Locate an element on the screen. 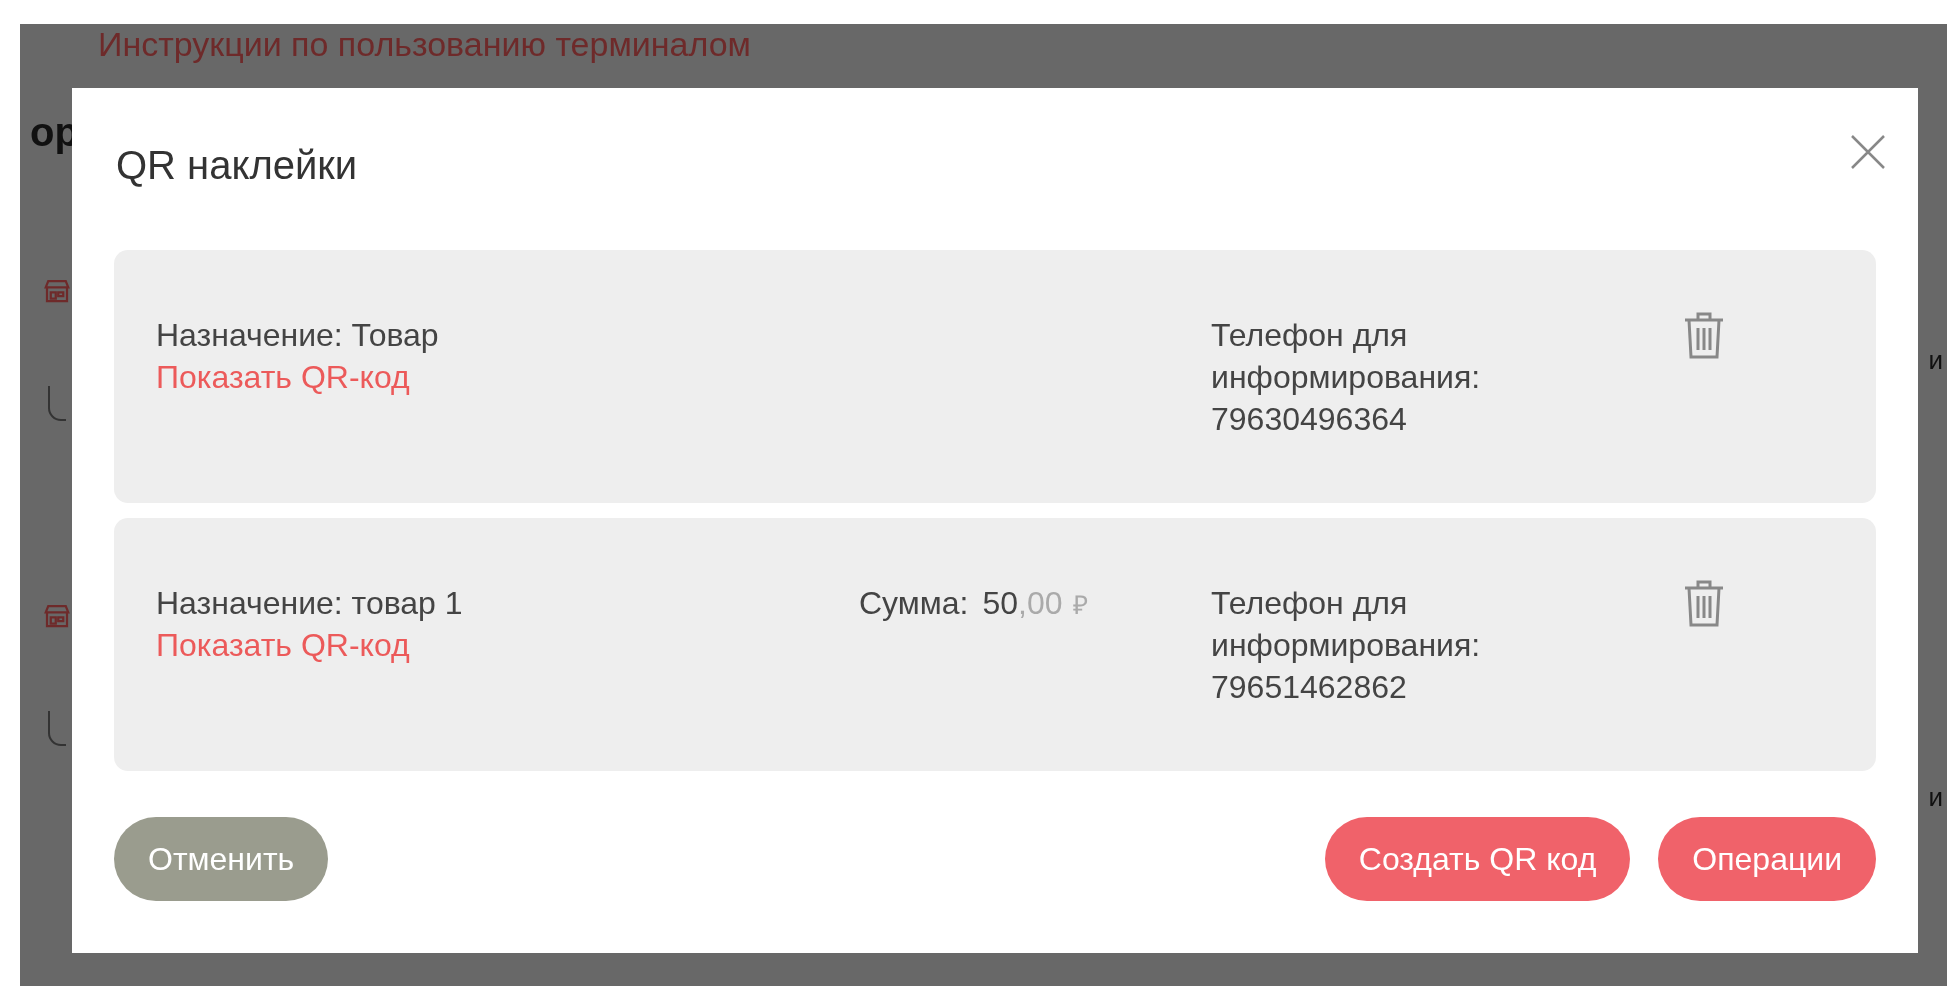 This screenshot has width=1947, height=986. action-button: Создать QR код is located at coordinates (1477, 859).